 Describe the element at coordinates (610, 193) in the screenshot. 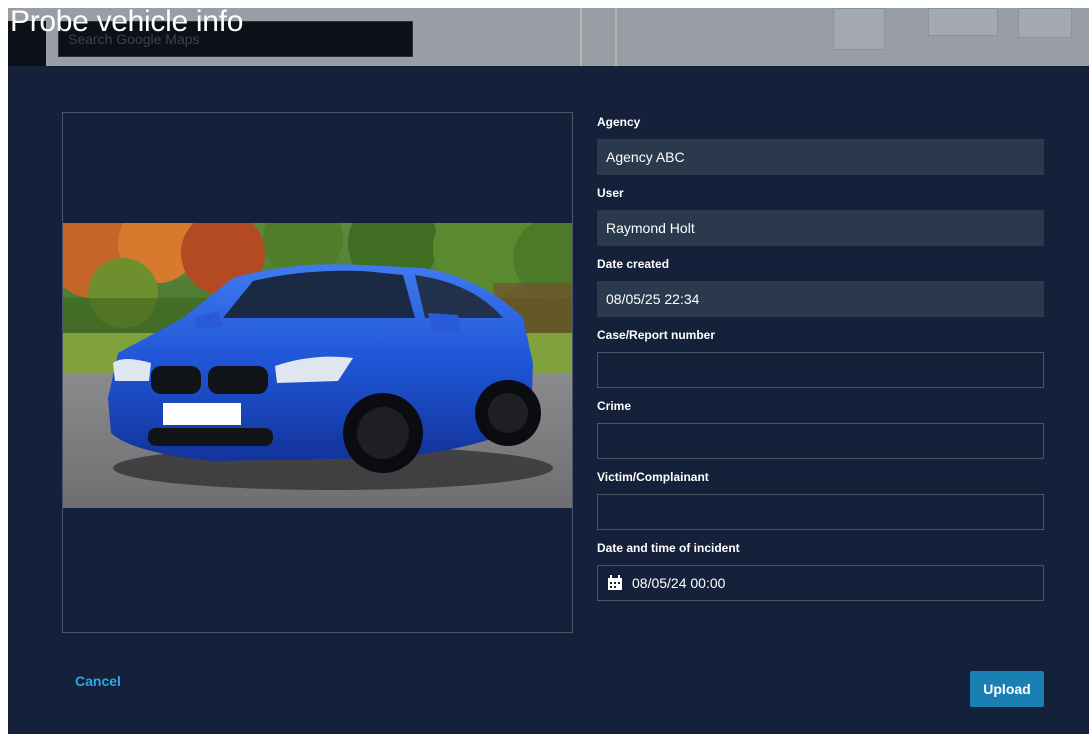

I see `user-label: User` at that location.